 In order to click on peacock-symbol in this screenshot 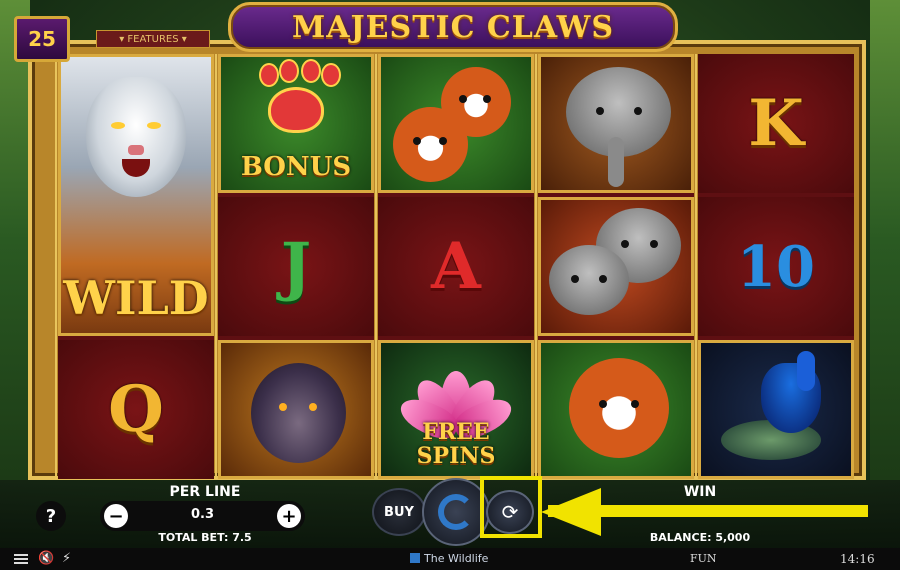, I will do `click(776, 409)`.